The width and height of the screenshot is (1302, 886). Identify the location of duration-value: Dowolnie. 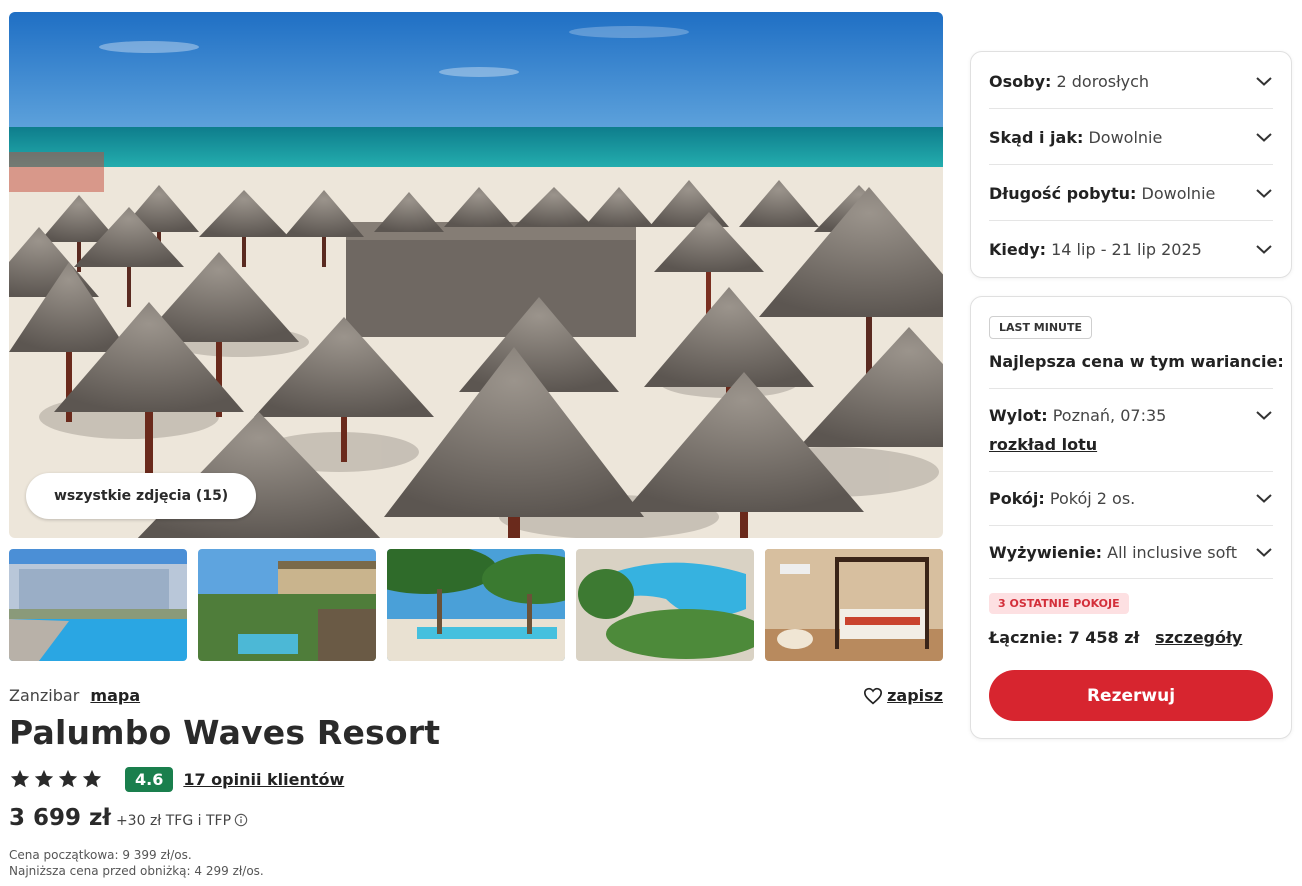
(1178, 193).